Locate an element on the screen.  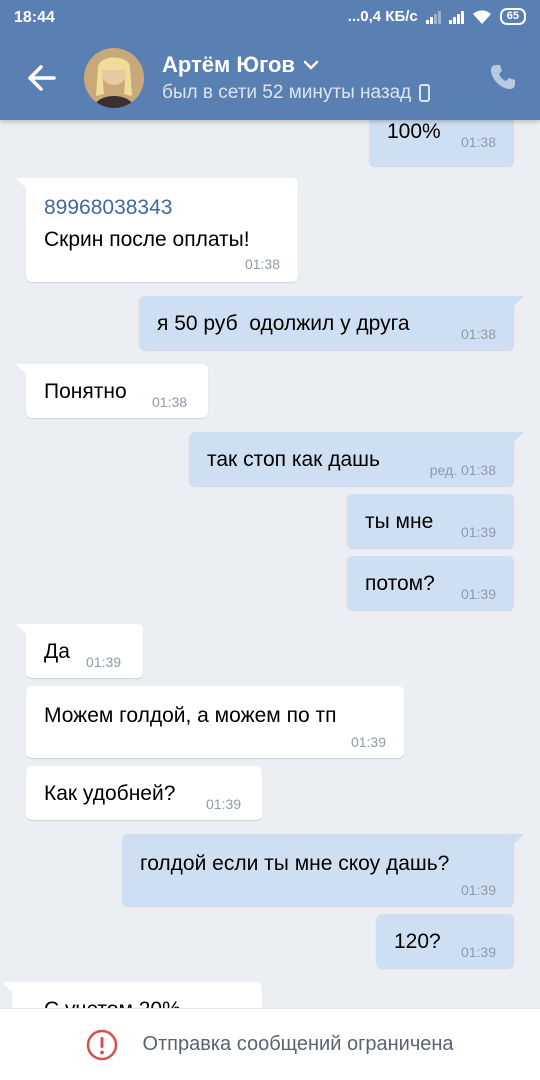
incoming-message: С учетом 20% is located at coordinates (132, 995).